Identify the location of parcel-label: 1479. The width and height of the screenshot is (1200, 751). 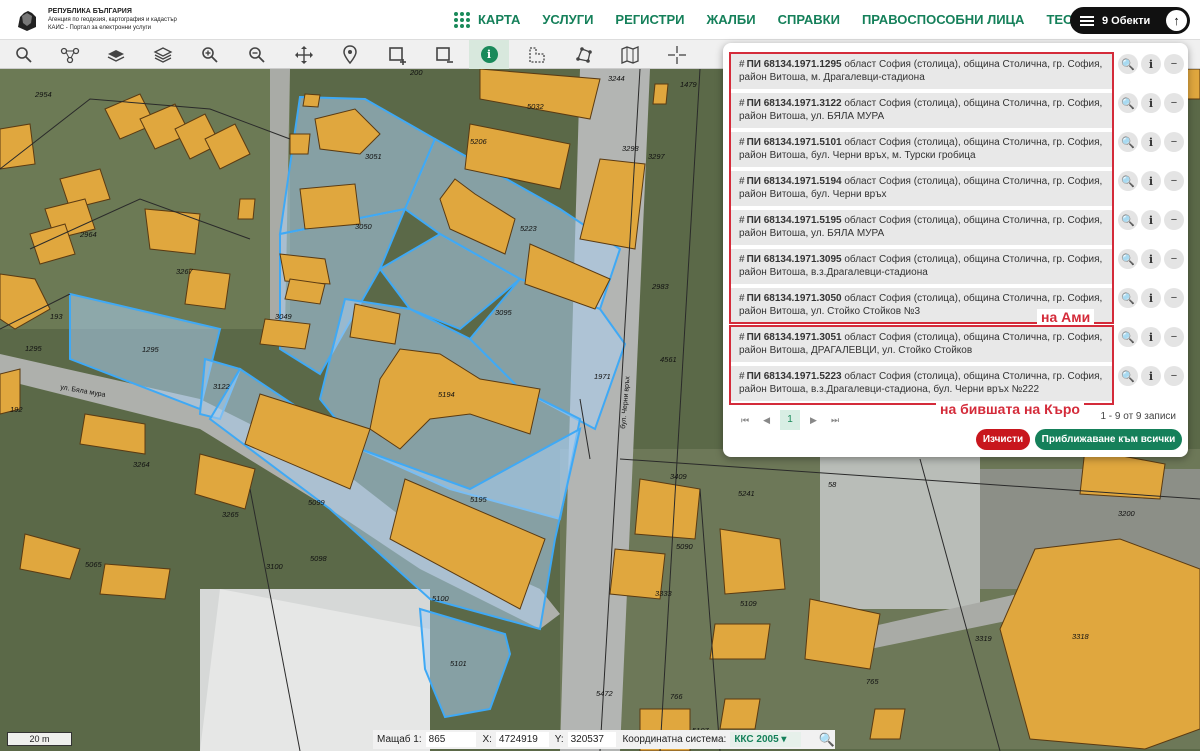
(689, 84).